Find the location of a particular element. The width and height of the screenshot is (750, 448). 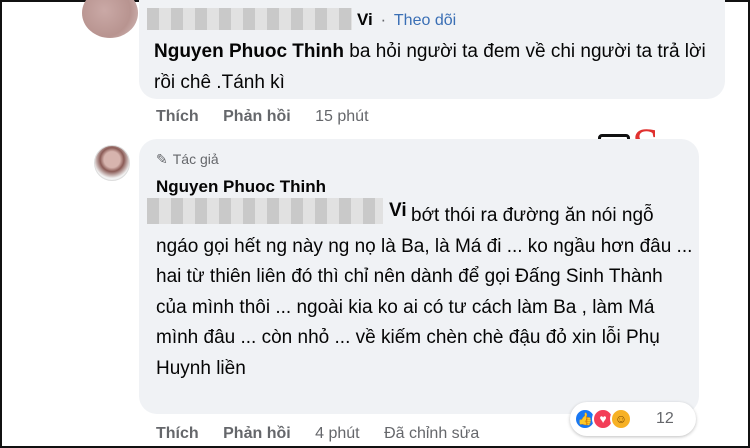

edited-label: Đã chỉnh sửa is located at coordinates (431, 433).